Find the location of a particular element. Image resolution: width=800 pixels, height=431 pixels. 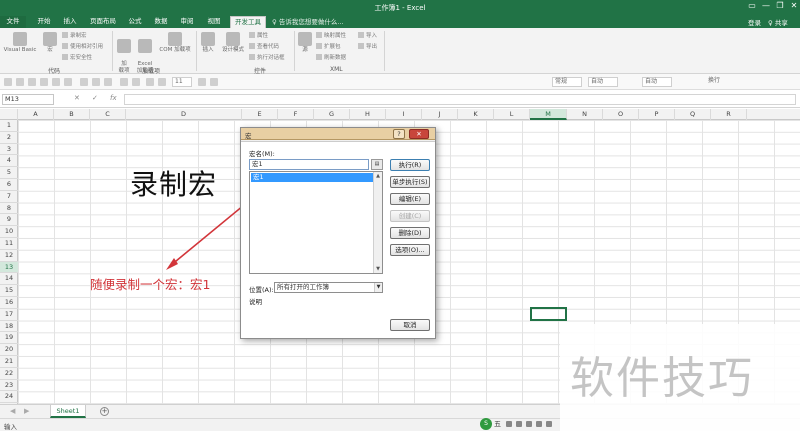

cancel-entry-icon: ✕ is located at coordinates (77, 98).